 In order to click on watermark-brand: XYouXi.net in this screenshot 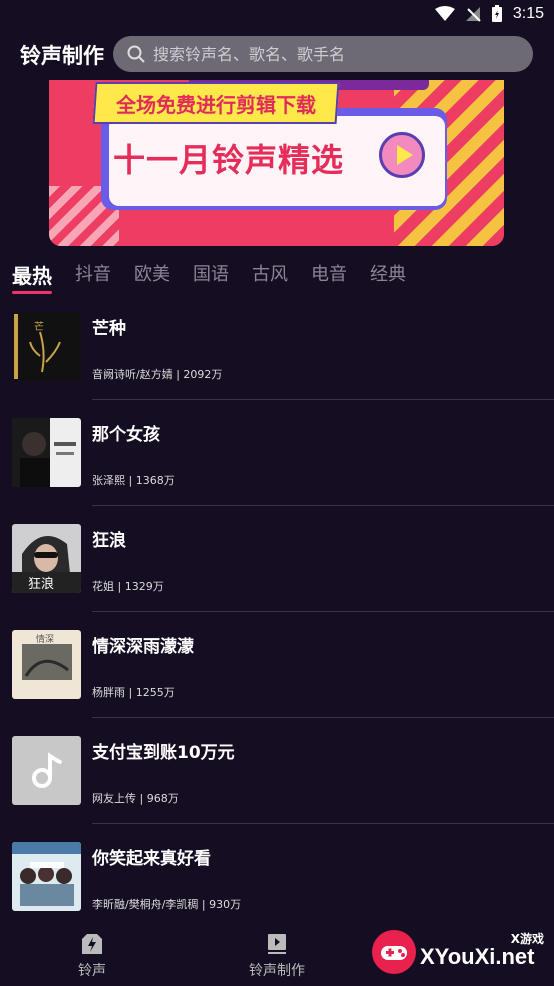, I will do `click(477, 956)`.